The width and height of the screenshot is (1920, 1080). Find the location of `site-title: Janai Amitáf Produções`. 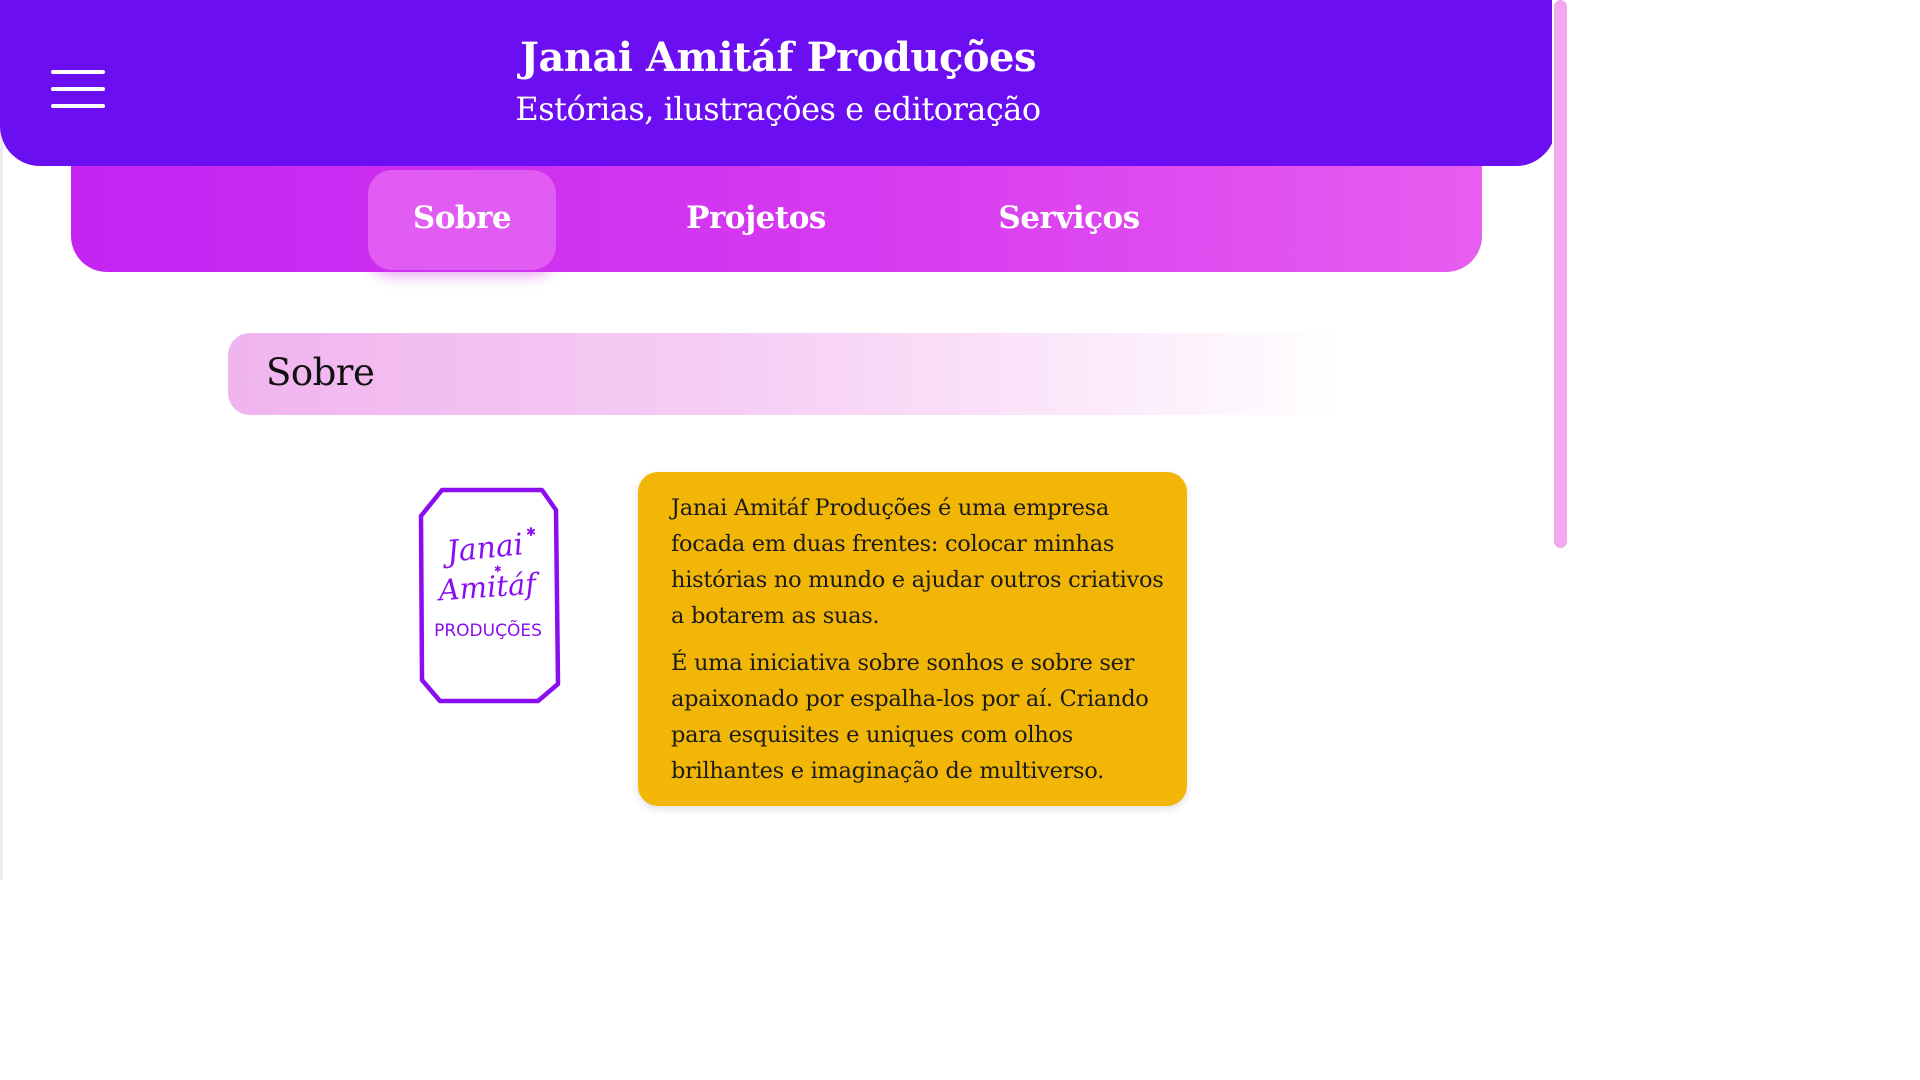

site-title: Janai Amitáf Produções is located at coordinates (778, 57).